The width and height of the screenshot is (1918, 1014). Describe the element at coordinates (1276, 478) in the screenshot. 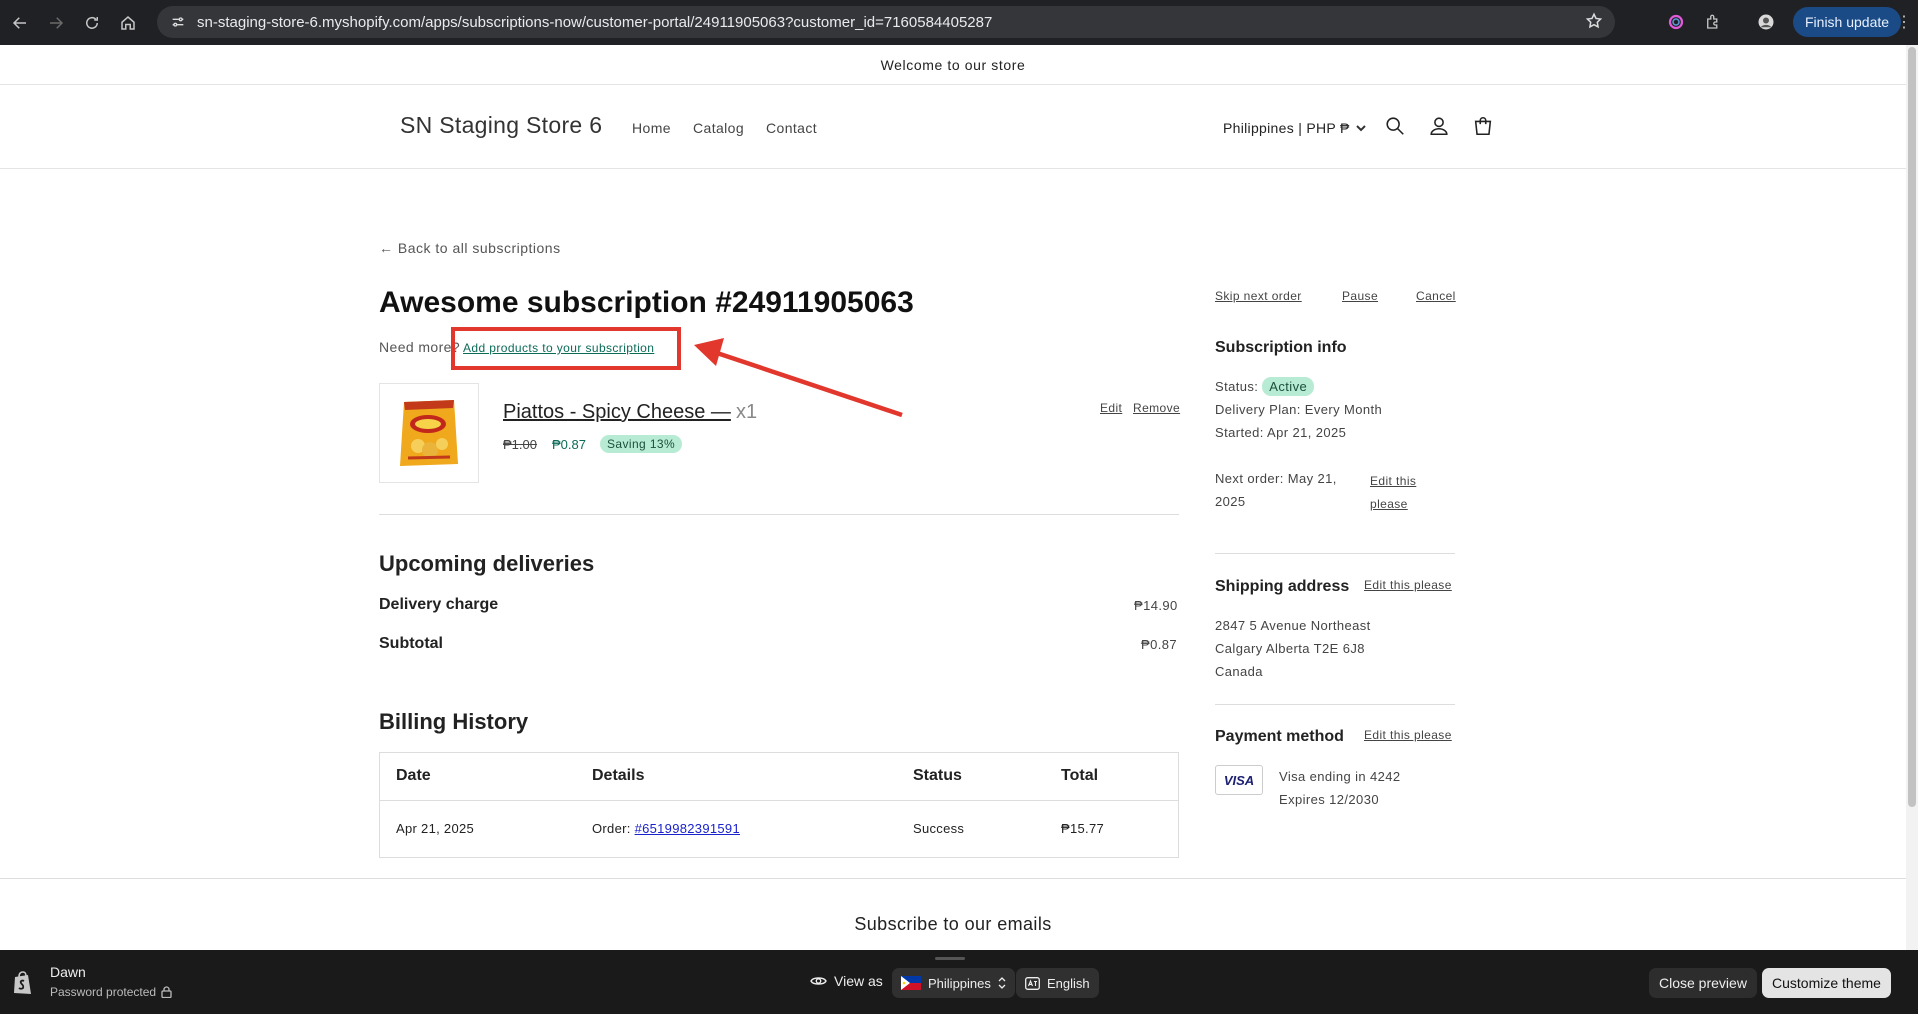

I see `next-order-line1: Next order: May 21,` at that location.